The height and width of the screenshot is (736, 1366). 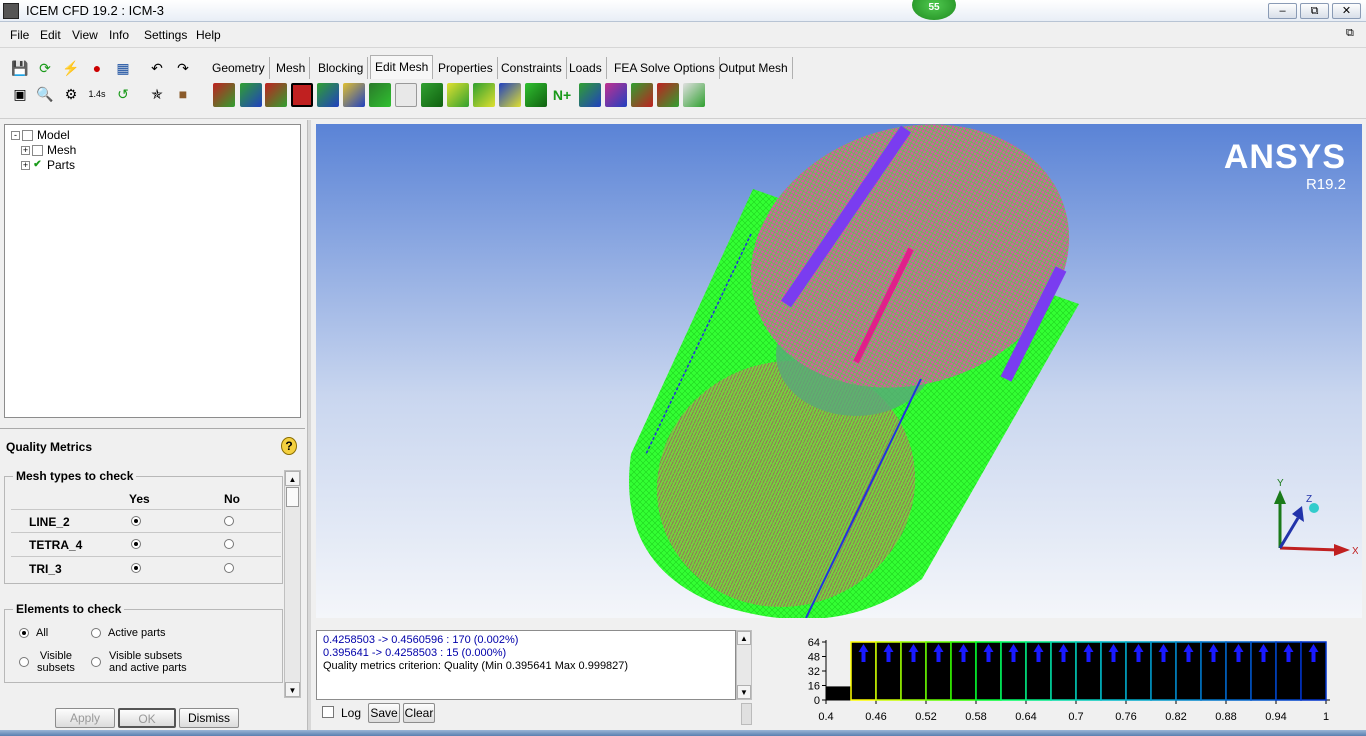 I want to click on panel-scrollbar: ▲ ▼, so click(x=292, y=584).